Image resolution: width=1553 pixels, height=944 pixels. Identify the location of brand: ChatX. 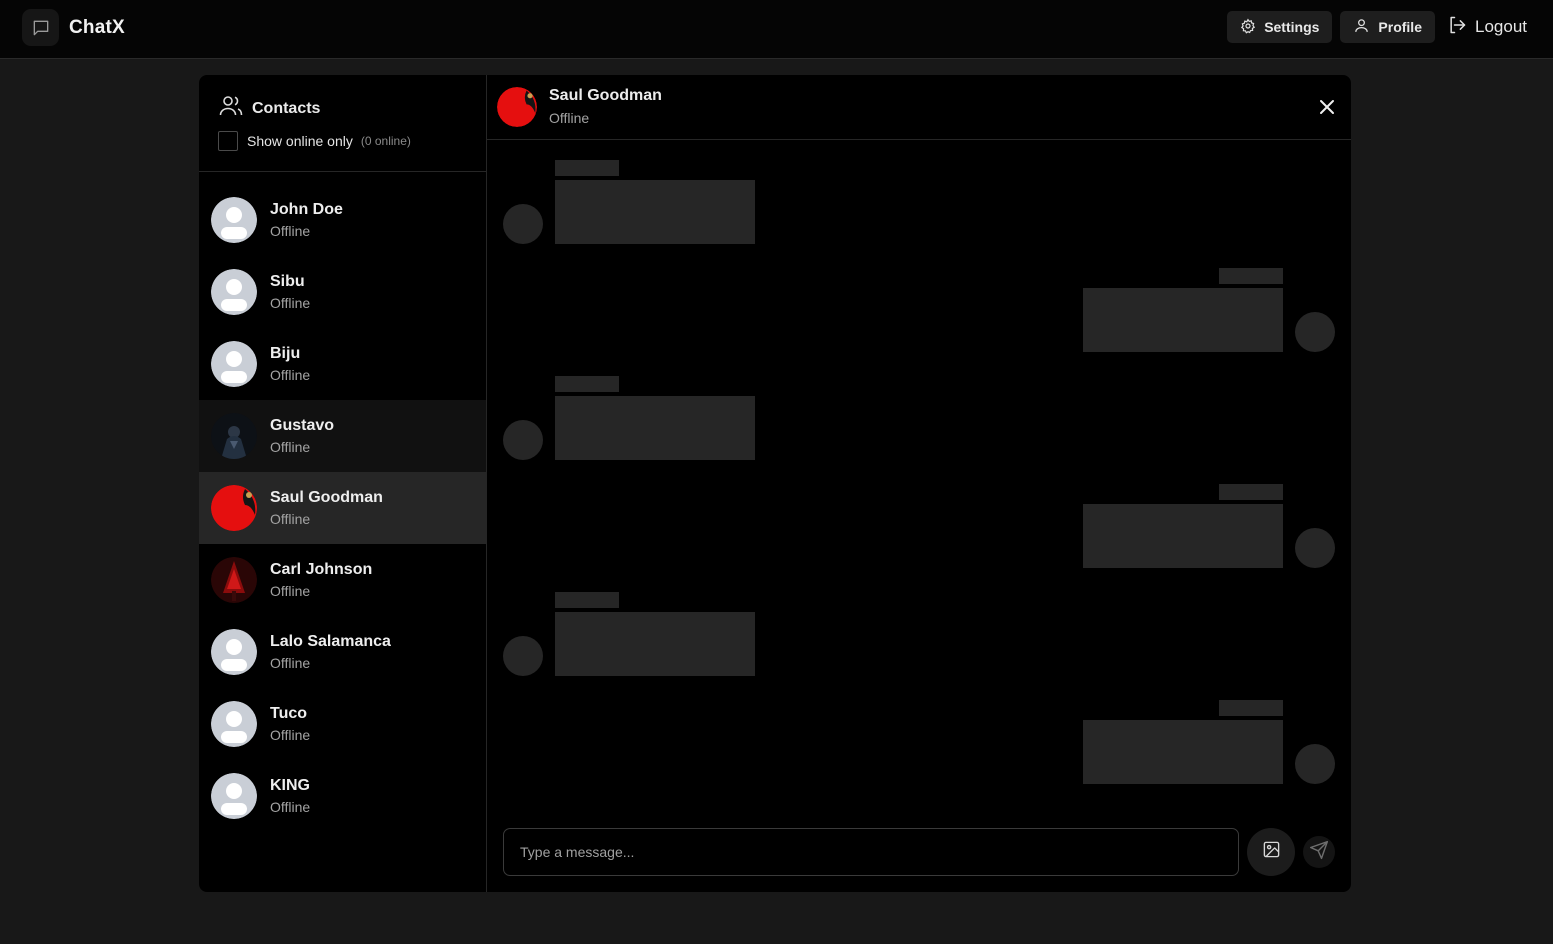
(73, 27).